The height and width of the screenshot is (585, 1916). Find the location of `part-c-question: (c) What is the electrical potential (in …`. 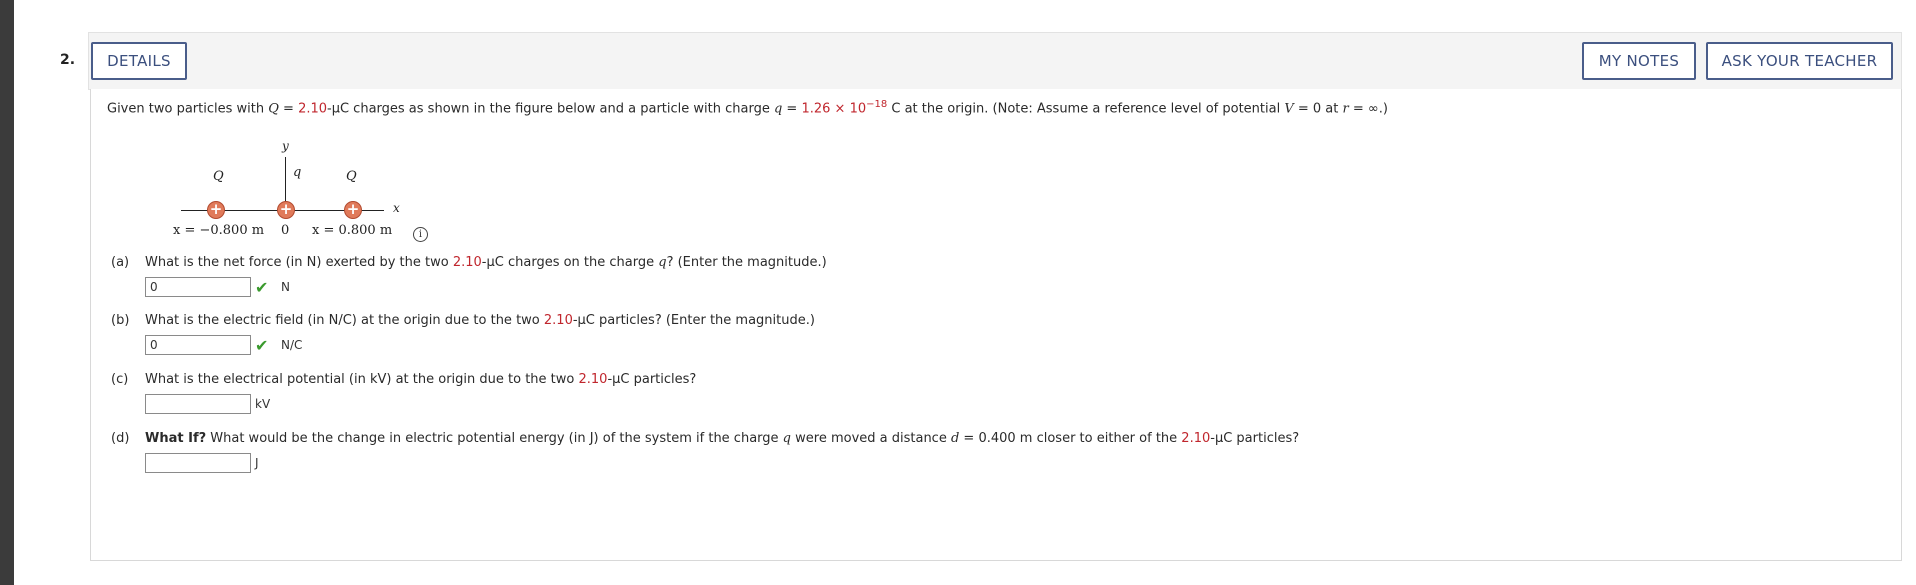

part-c-question: (c) What is the electrical potential (in … is located at coordinates (404, 379).